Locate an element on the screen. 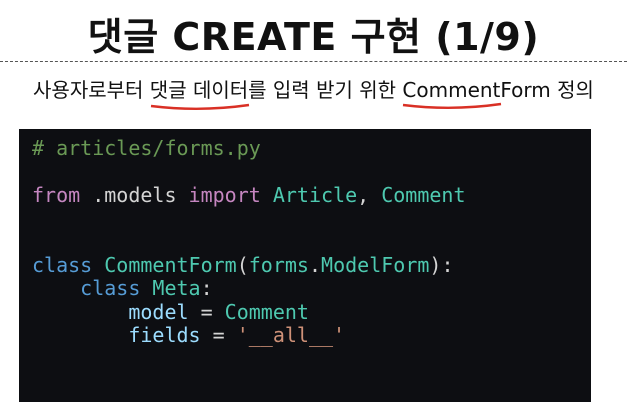  code-line-9: fields = '__all__' is located at coordinates (311, 335).